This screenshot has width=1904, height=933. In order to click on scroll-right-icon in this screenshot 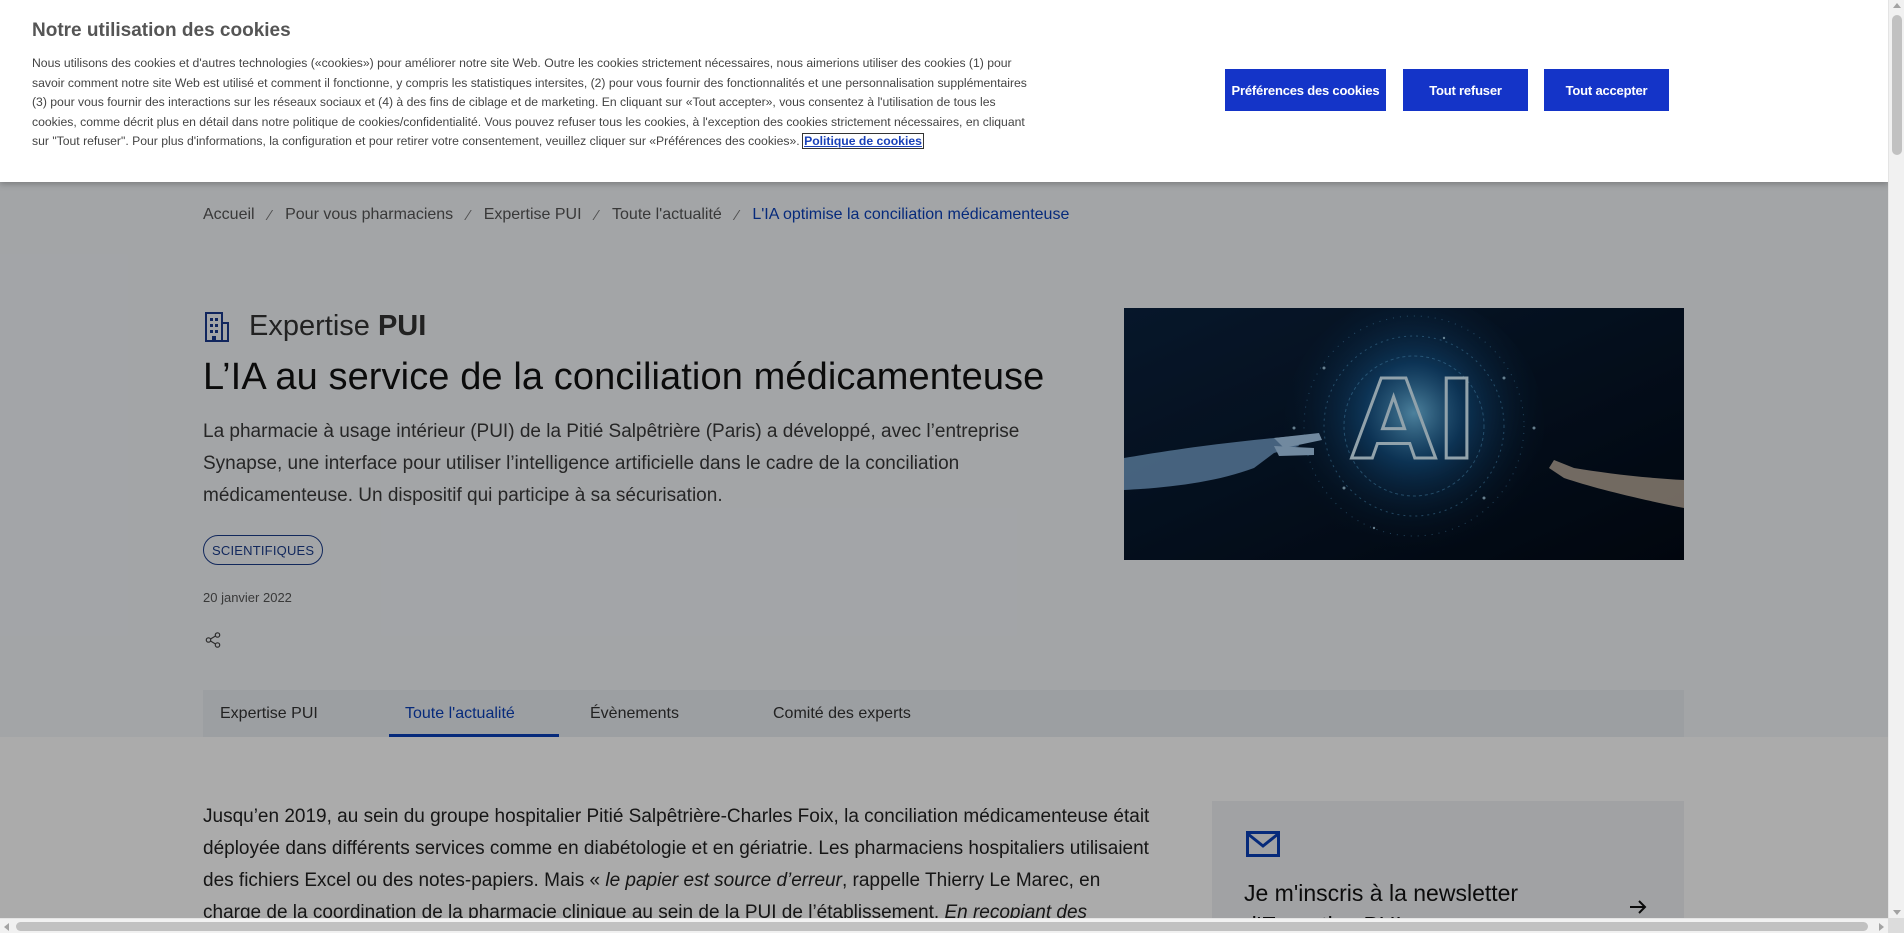, I will do `click(1881, 927)`.